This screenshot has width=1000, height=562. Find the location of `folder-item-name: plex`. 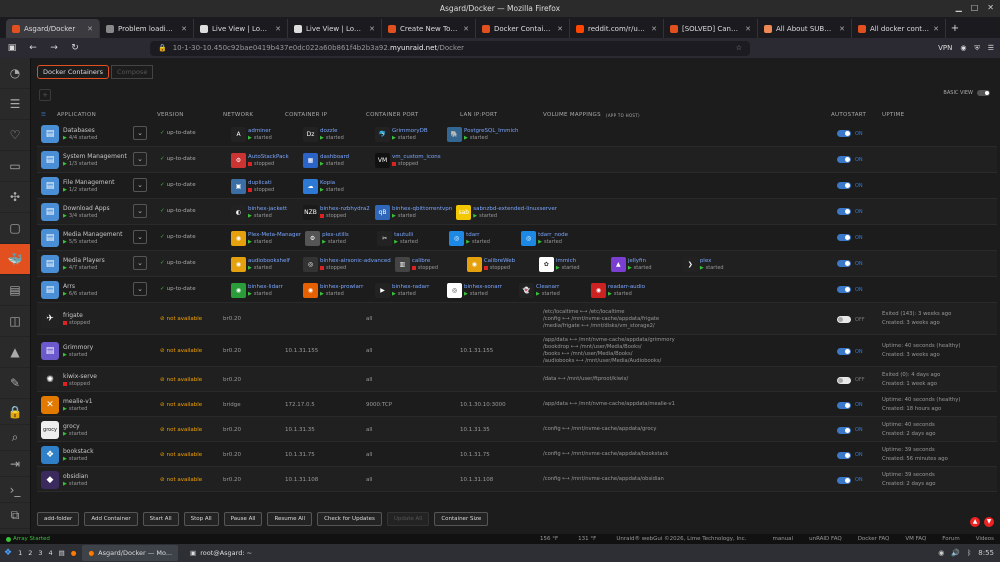

folder-item-name: plex is located at coordinates (712, 261).